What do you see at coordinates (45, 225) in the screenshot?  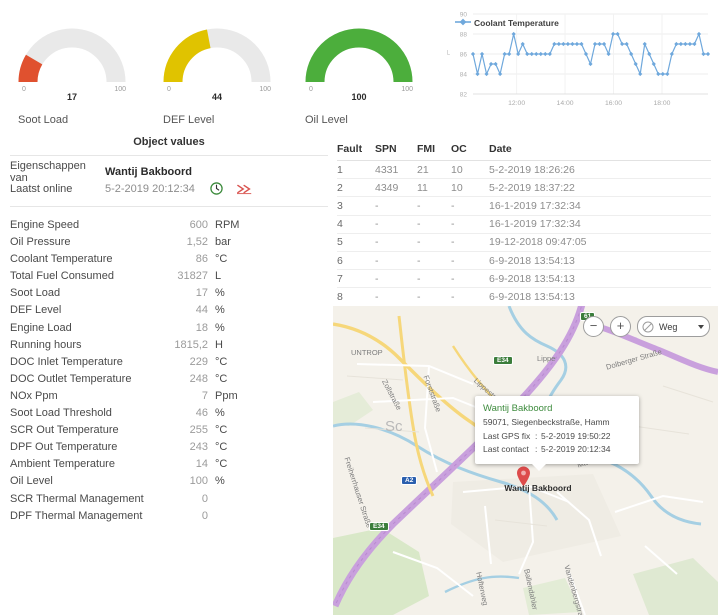 I see `object-value-name: Engine Speed` at bounding box center [45, 225].